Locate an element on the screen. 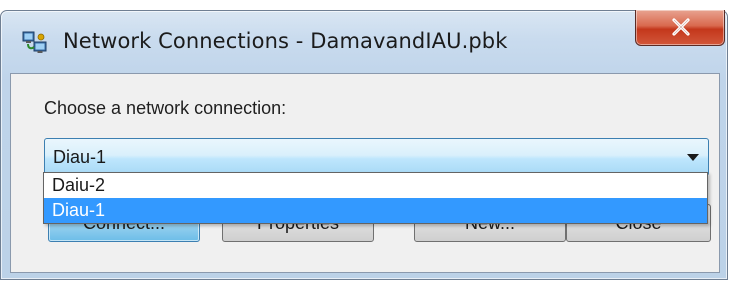 This screenshot has height=282, width=732. close-x-icon is located at coordinates (681, 27).